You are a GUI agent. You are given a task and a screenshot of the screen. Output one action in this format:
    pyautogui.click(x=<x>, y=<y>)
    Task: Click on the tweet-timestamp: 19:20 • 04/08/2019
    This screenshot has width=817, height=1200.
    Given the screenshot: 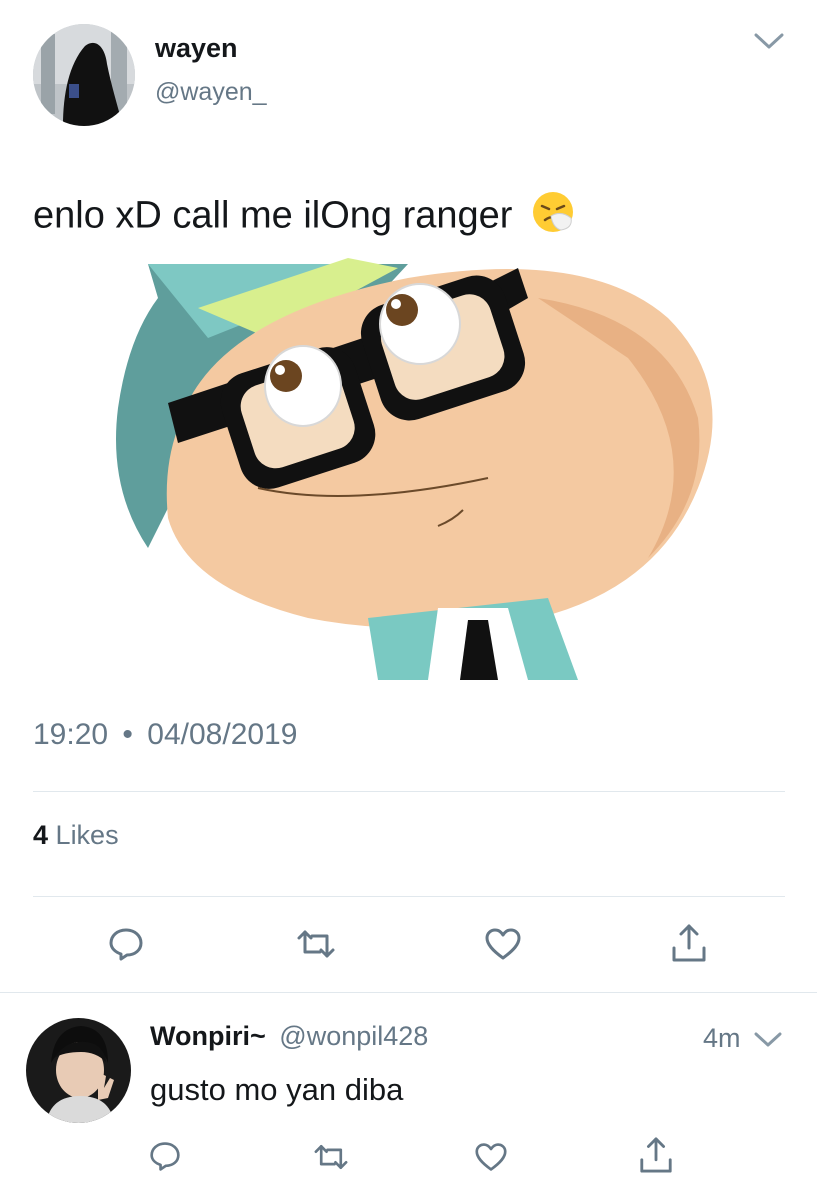 What is the action you would take?
    pyautogui.click(x=165, y=735)
    